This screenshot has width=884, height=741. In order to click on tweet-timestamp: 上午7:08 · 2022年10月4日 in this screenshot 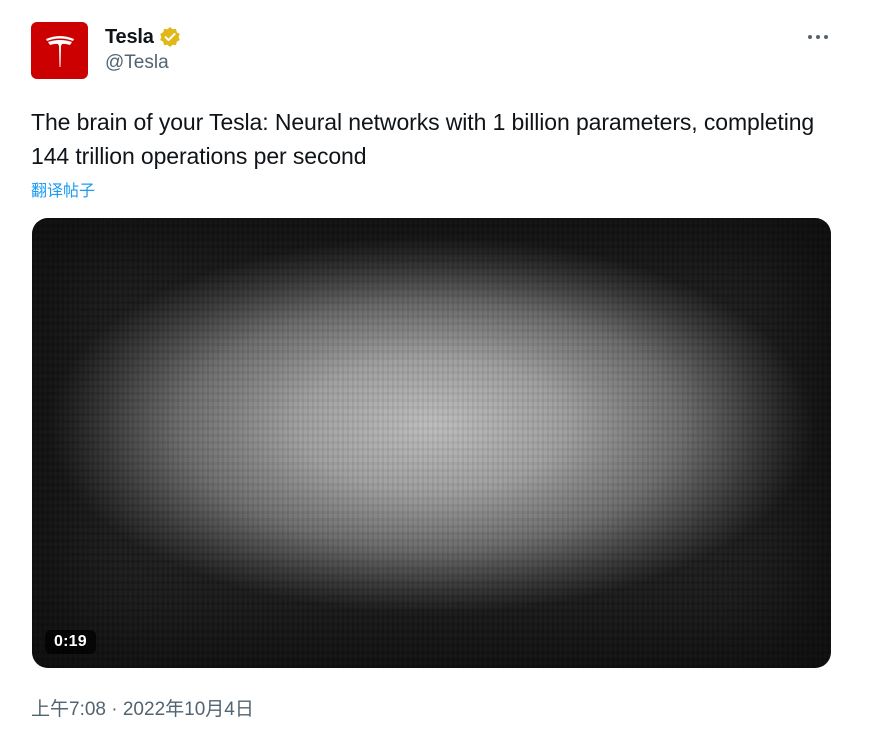, I will do `click(142, 707)`.